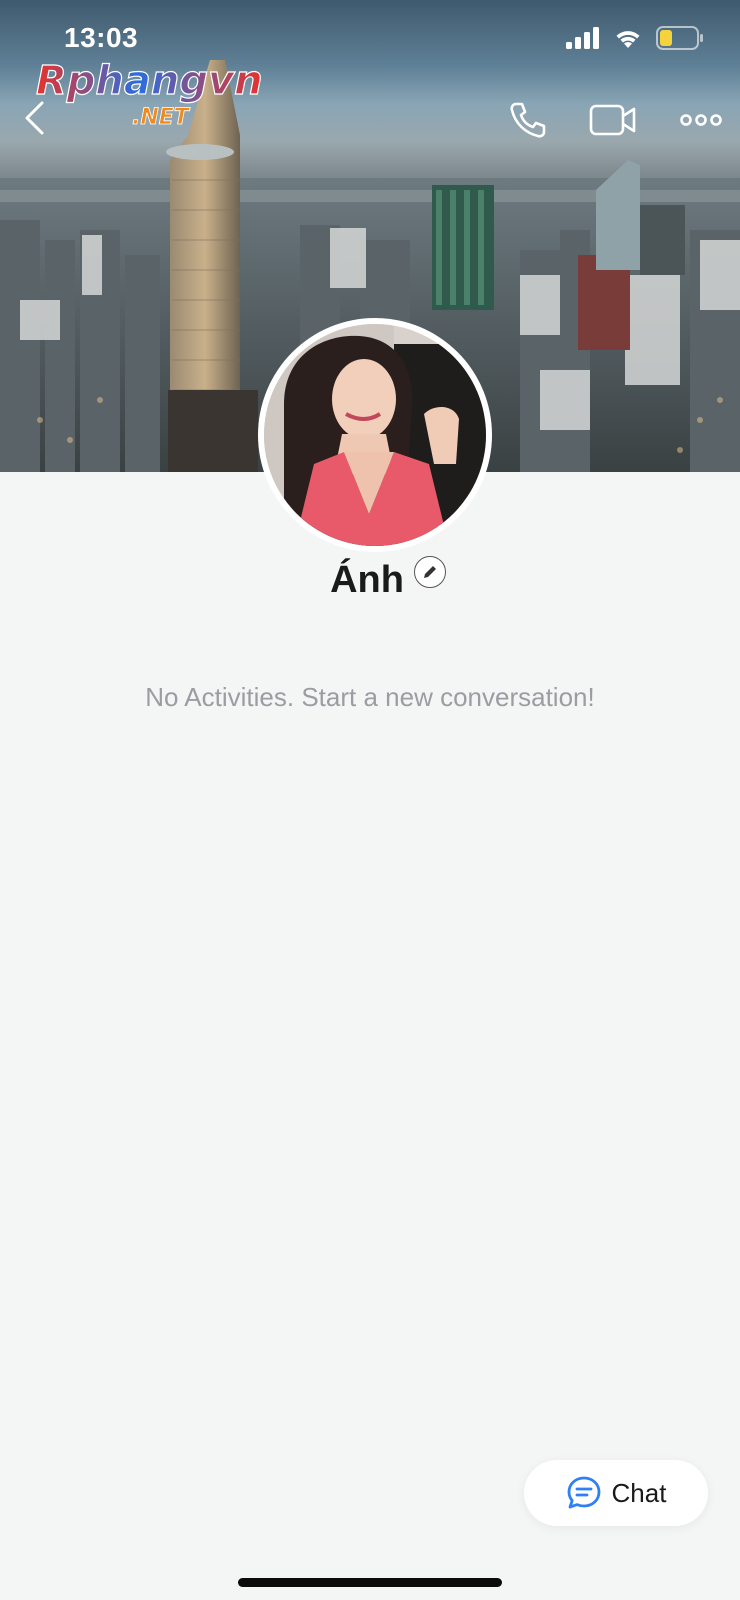  Describe the element at coordinates (370, 1582) in the screenshot. I see `home-indicator` at that location.